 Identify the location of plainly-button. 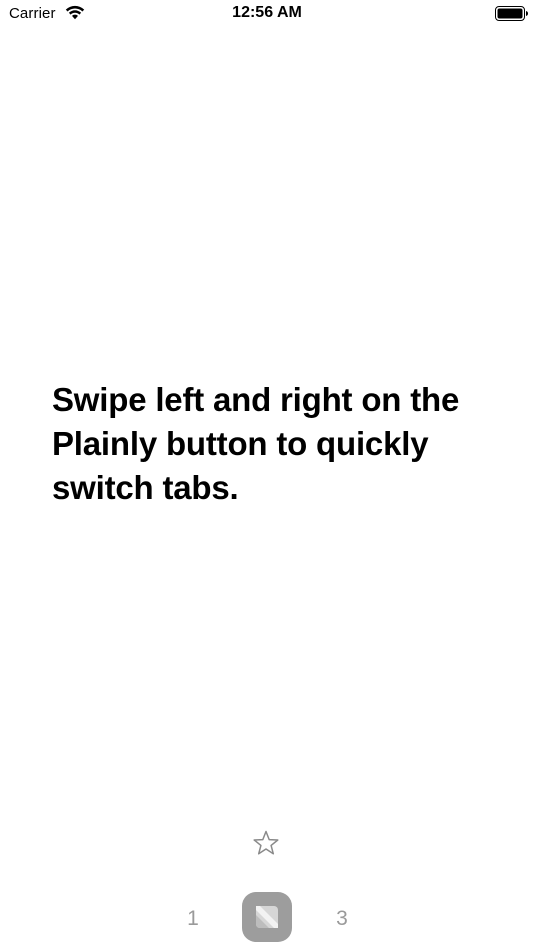
(267, 917).